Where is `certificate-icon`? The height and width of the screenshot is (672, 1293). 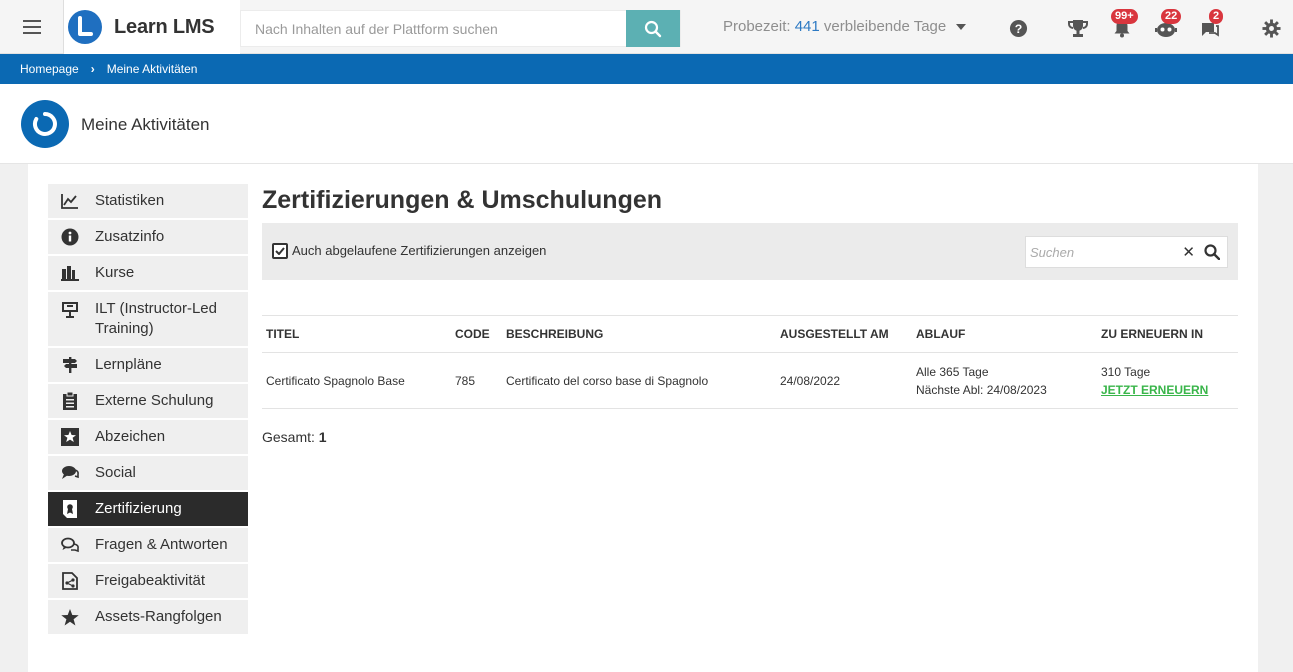 certificate-icon is located at coordinates (70, 509).